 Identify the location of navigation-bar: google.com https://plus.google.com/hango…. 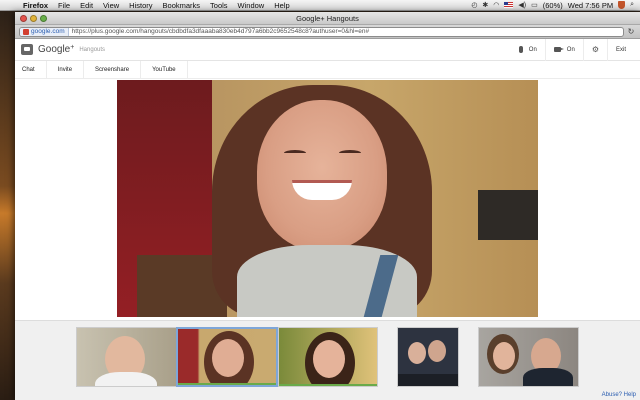
(327, 32).